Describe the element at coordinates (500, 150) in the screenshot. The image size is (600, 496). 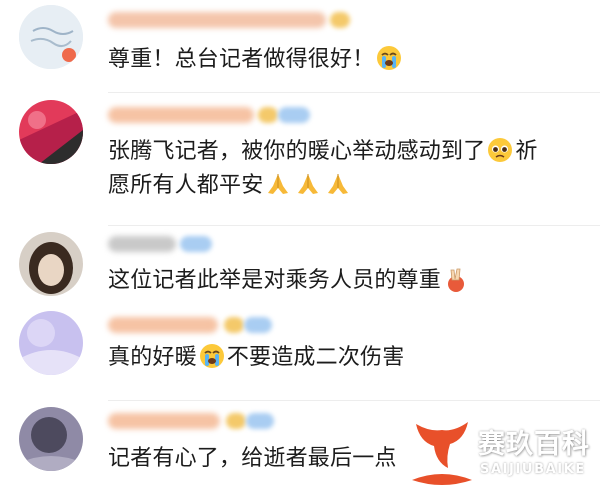
I see `pleading-face-emoji` at that location.